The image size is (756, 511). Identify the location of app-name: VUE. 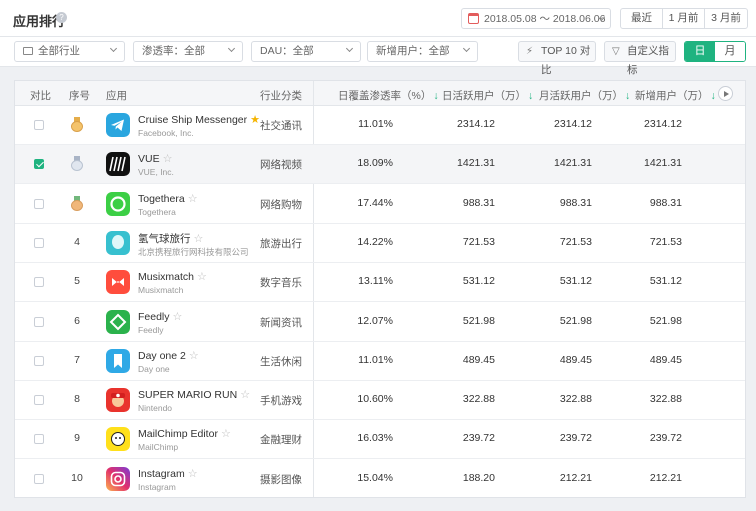
(149, 159).